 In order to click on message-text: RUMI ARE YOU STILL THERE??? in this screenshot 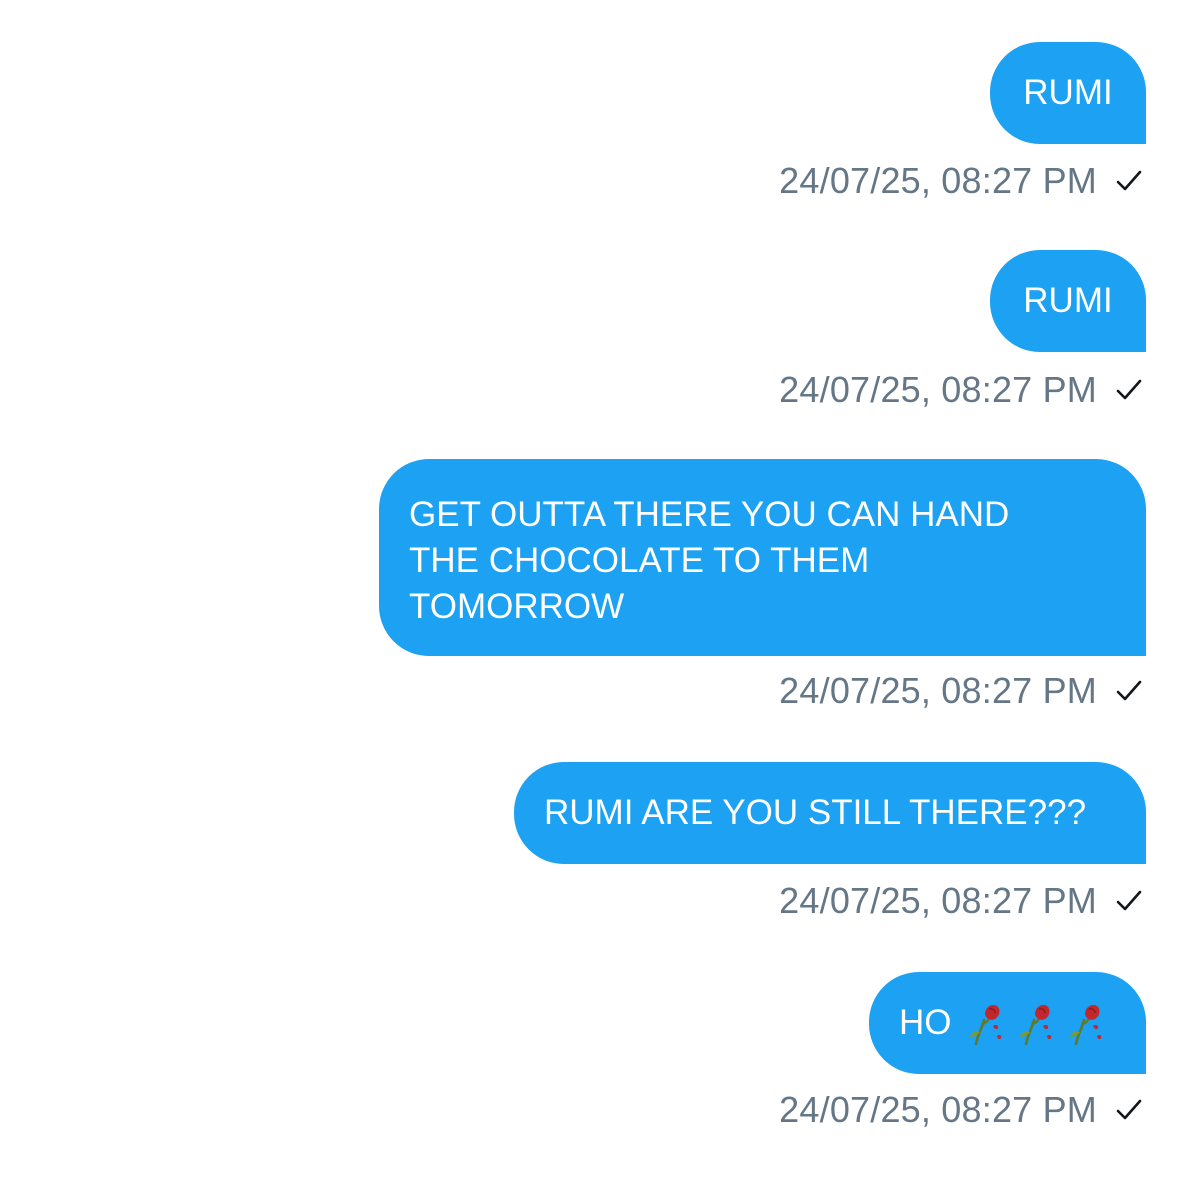, I will do `click(815, 812)`.